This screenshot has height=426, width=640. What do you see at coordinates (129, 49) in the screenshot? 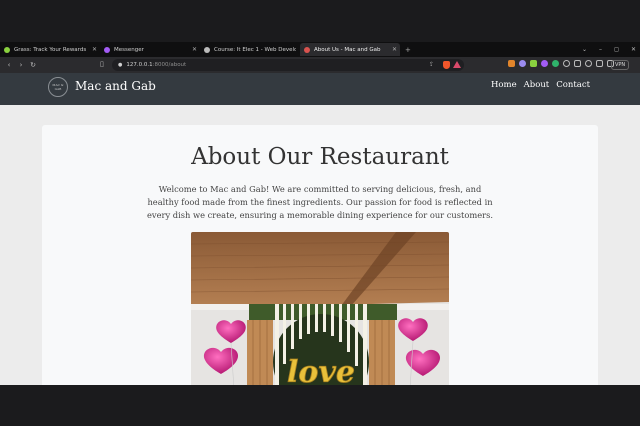
I see `tab-title: Messenger` at bounding box center [129, 49].